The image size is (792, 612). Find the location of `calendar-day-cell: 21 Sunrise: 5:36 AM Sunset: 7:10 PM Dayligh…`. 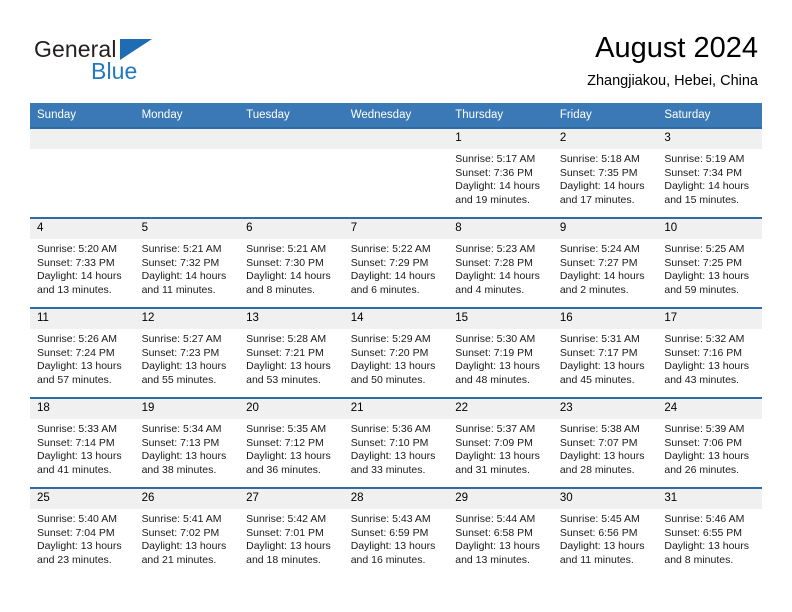

calendar-day-cell: 21 Sunrise: 5:36 AM Sunset: 7:10 PM Dayligh… is located at coordinates (396, 442).